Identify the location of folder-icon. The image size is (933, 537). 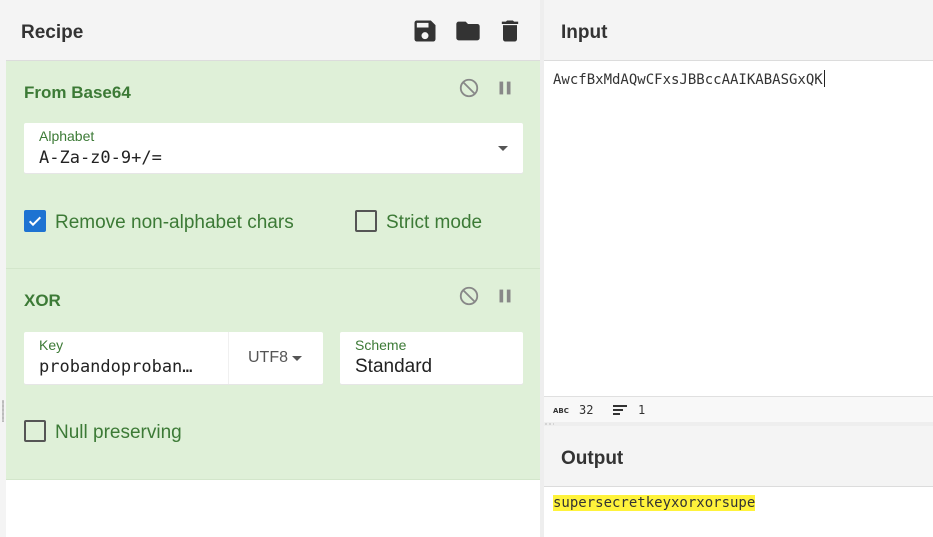
(468, 31).